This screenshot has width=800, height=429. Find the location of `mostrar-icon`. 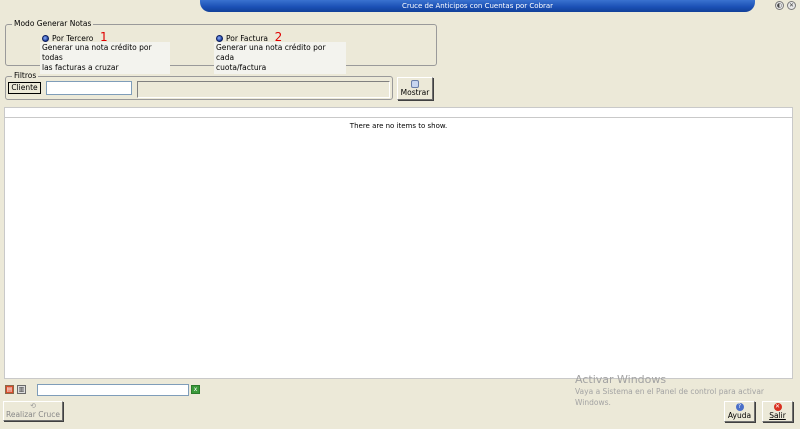

mostrar-icon is located at coordinates (415, 84).